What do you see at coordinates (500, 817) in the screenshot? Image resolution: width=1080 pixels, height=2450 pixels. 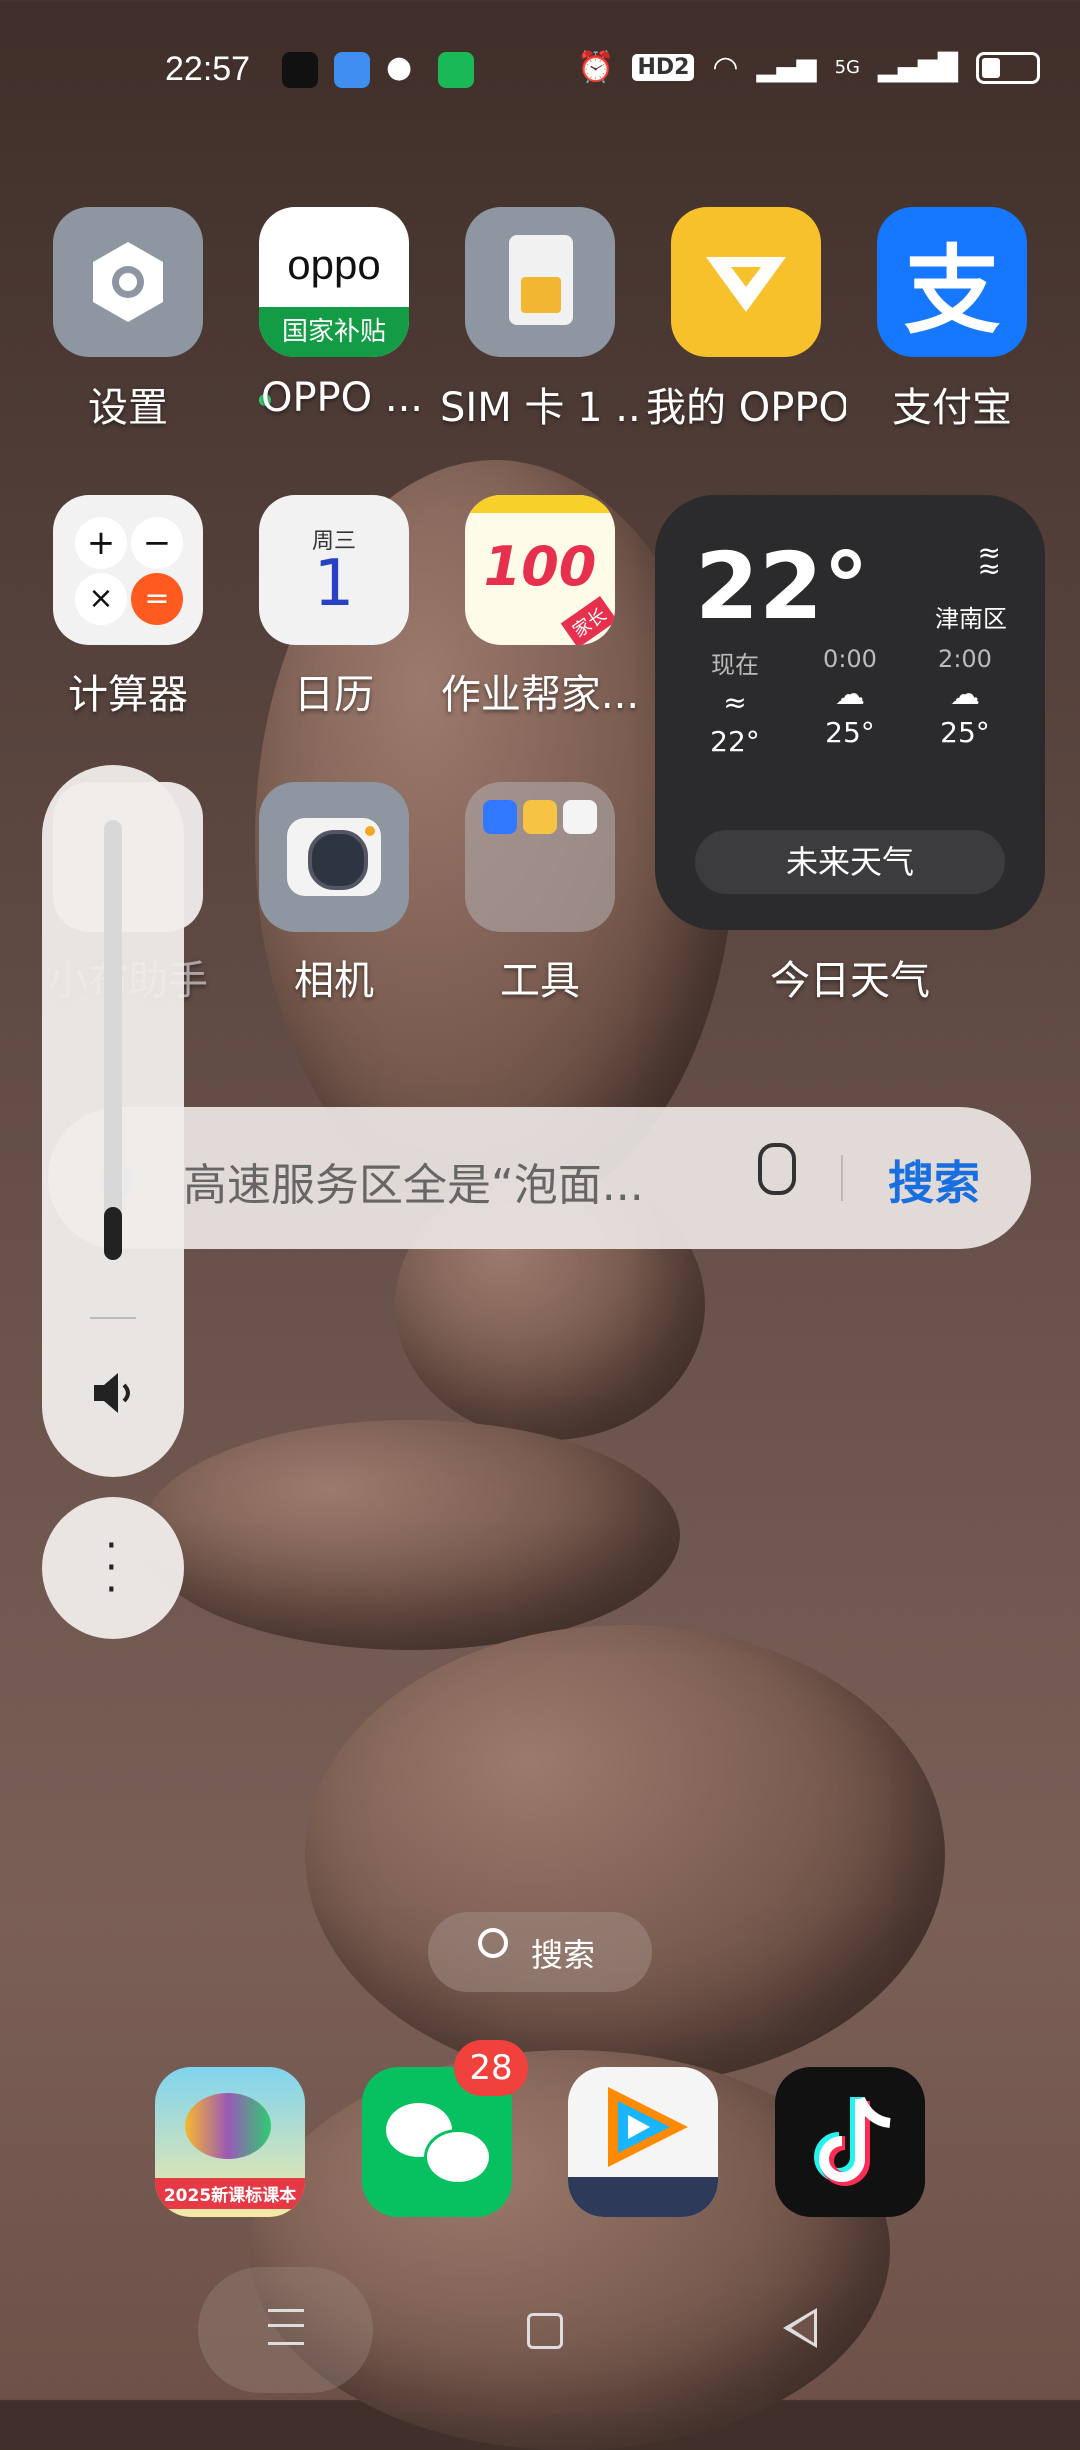 I see `app-mini-icon` at bounding box center [500, 817].